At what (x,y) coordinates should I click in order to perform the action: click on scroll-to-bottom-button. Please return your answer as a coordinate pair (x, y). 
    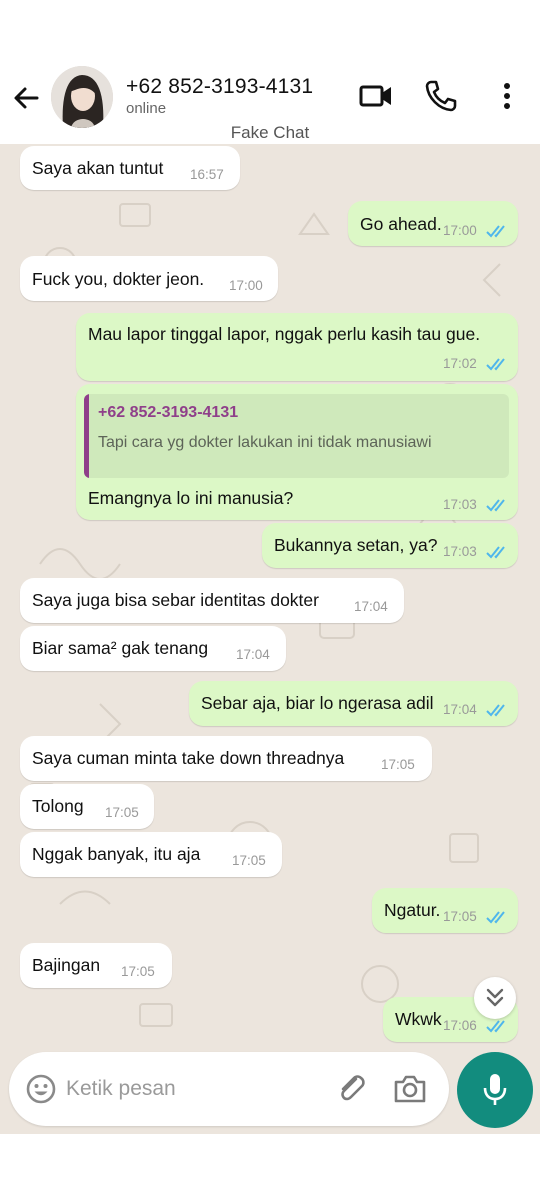
    Looking at the image, I should click on (495, 998).